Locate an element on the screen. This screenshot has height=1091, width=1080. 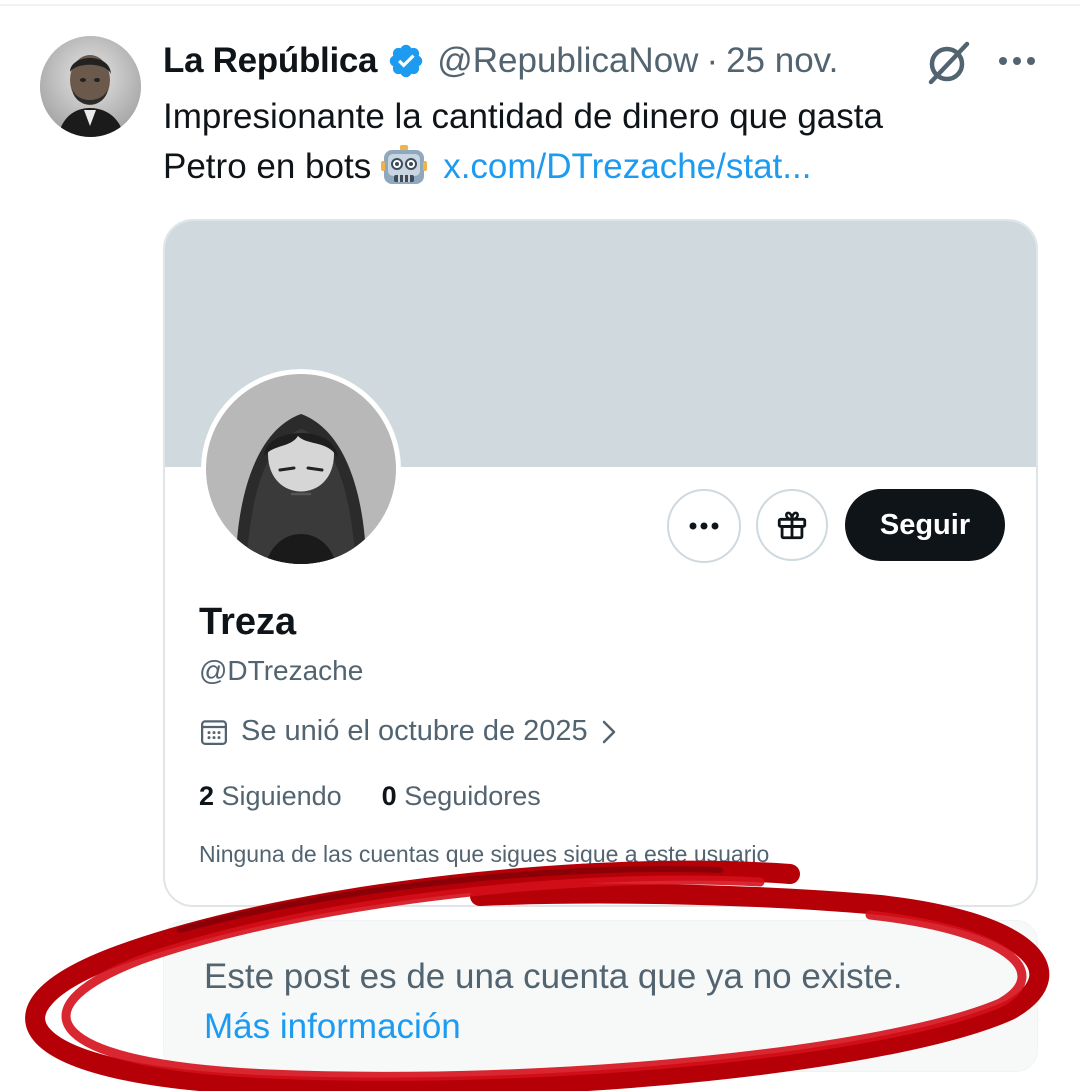
author-avatar is located at coordinates (90, 86).